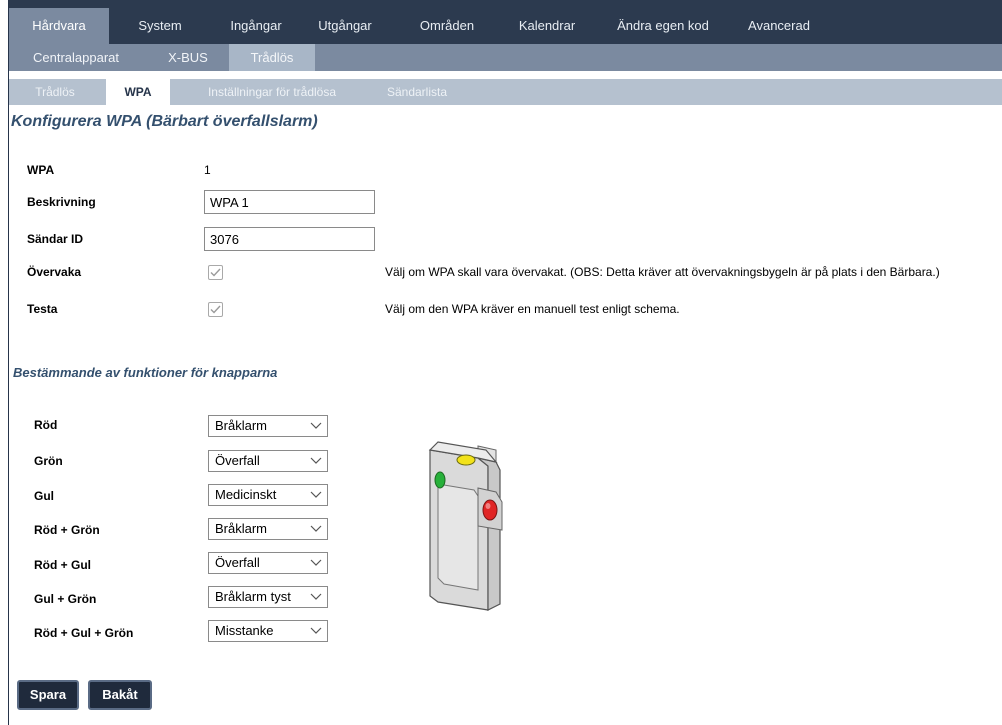  Describe the element at coordinates (272, 92) in the screenshot. I see `tab-installningar: Inställningar för trådlösa` at that location.